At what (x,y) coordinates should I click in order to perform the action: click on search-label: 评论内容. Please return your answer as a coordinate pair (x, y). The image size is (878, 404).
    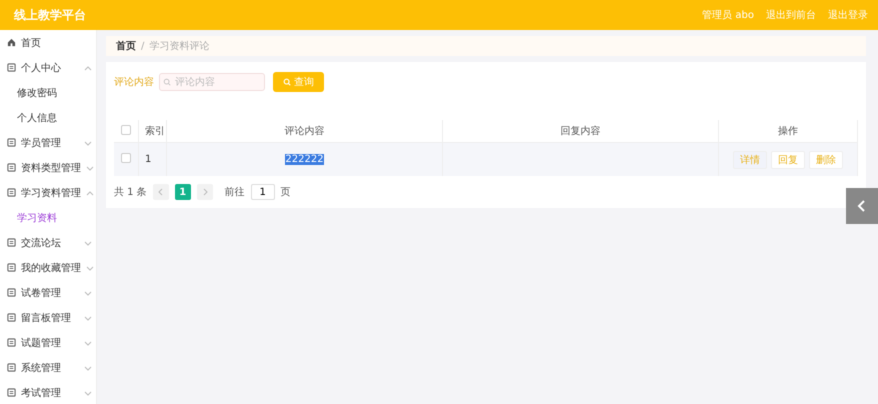
    Looking at the image, I should click on (134, 82).